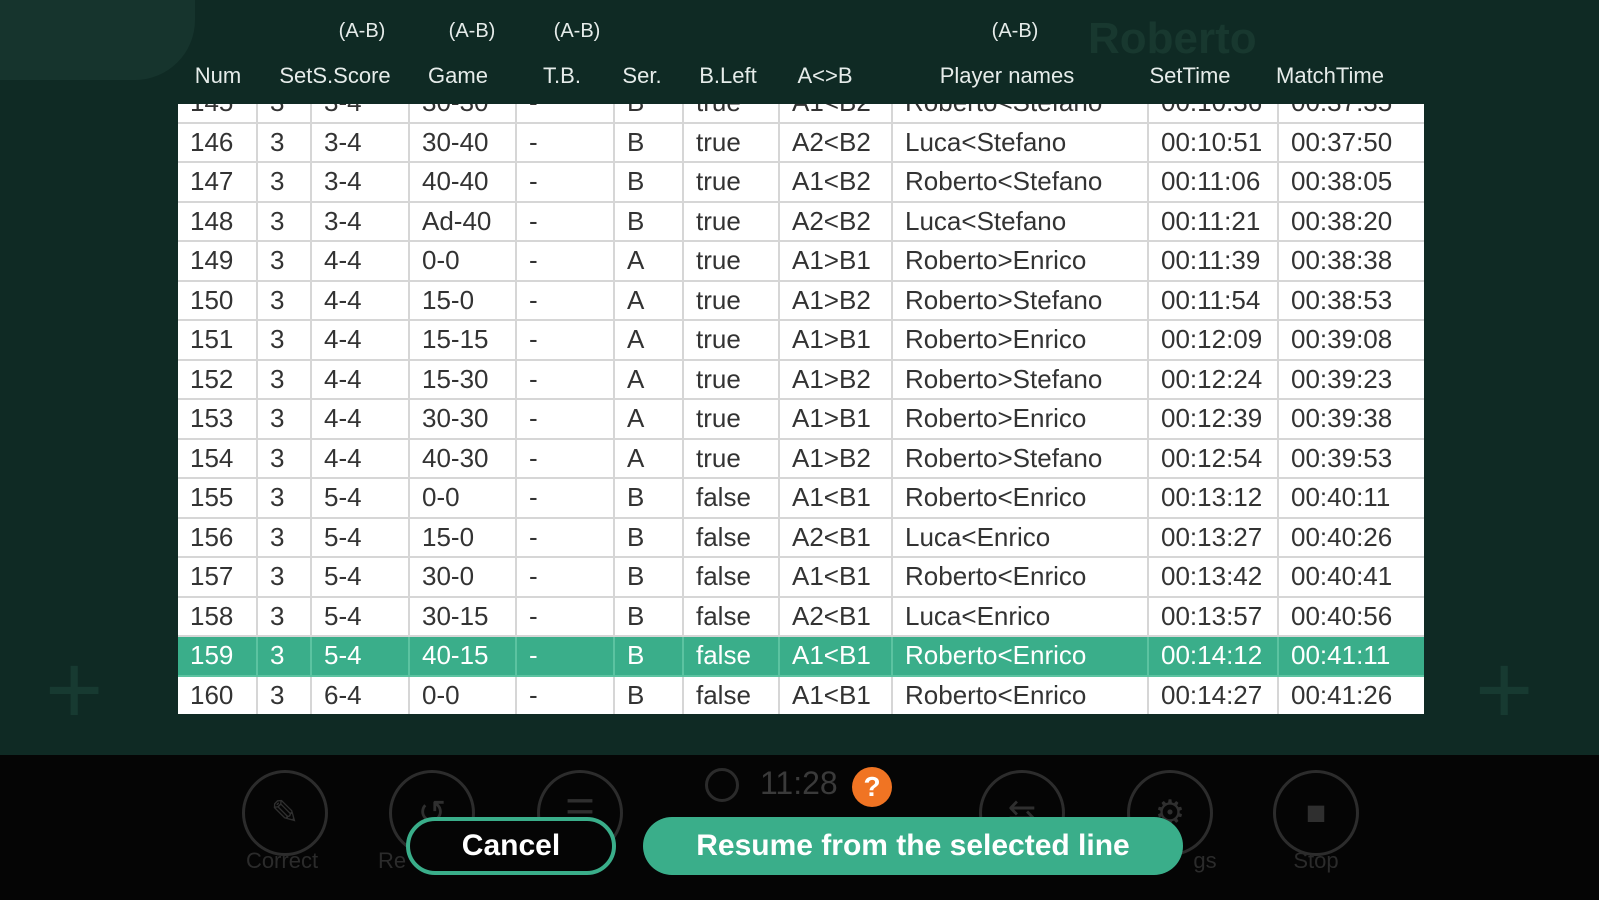 Image resolution: width=1599 pixels, height=900 pixels. I want to click on cell-settime: 00:12:09, so click(1213, 340).